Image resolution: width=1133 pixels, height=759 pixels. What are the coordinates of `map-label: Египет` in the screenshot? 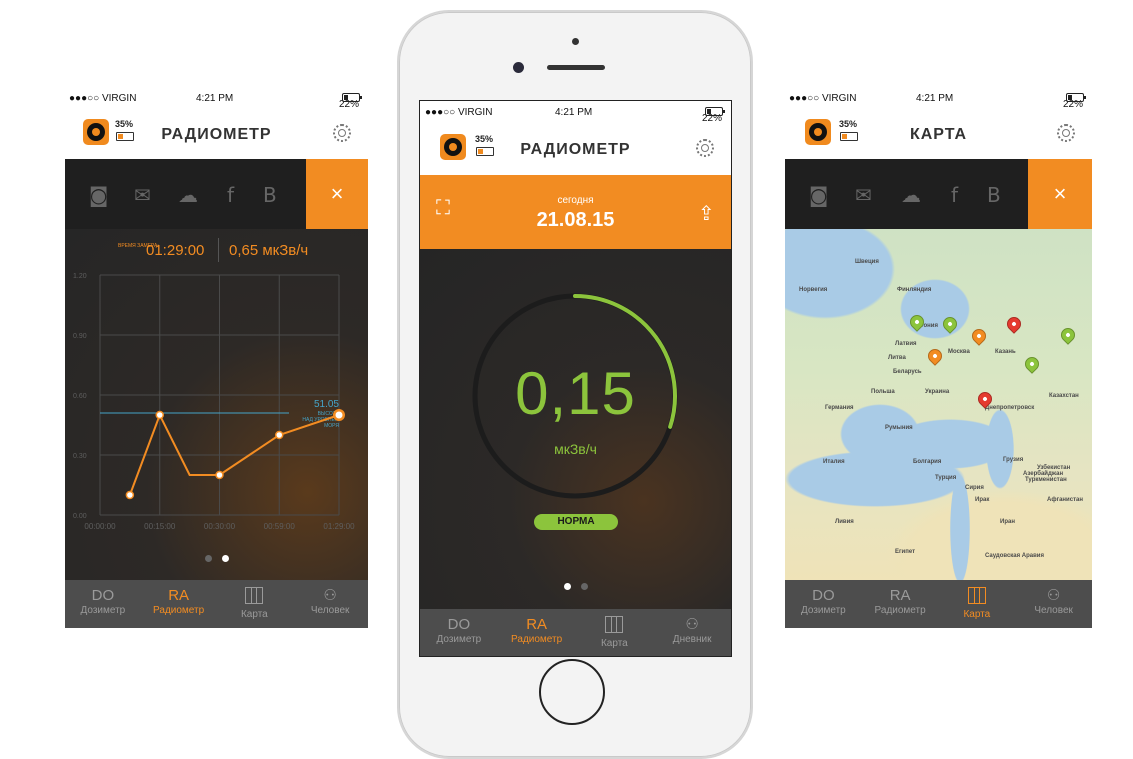 It's located at (905, 552).